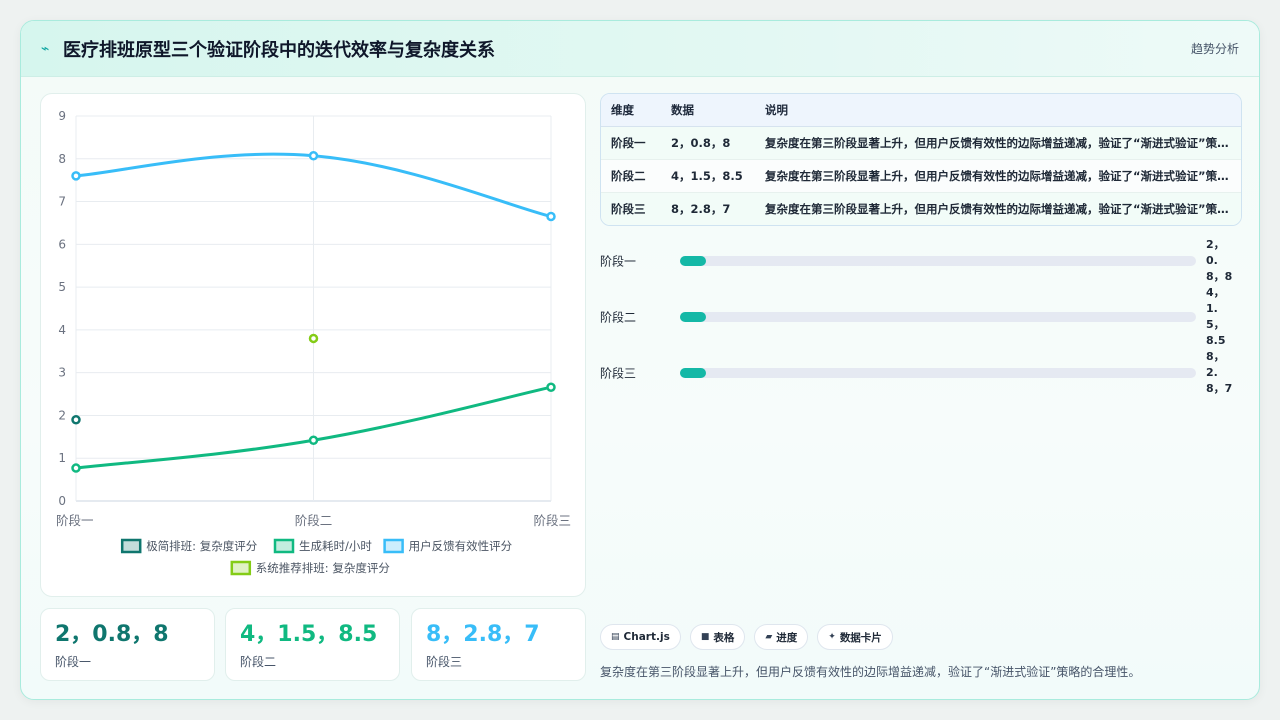  I want to click on x-tick-label: 阶段三, so click(552, 520).